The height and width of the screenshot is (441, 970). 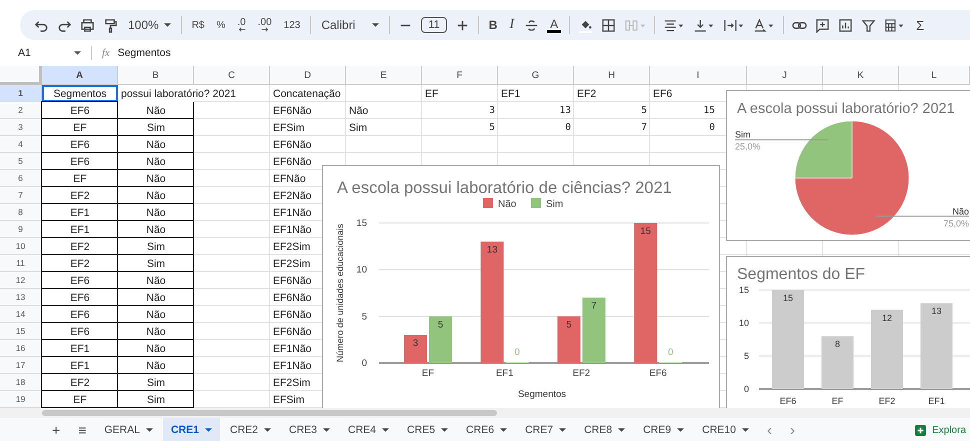 I want to click on vertical-align-icon, so click(x=704, y=25).